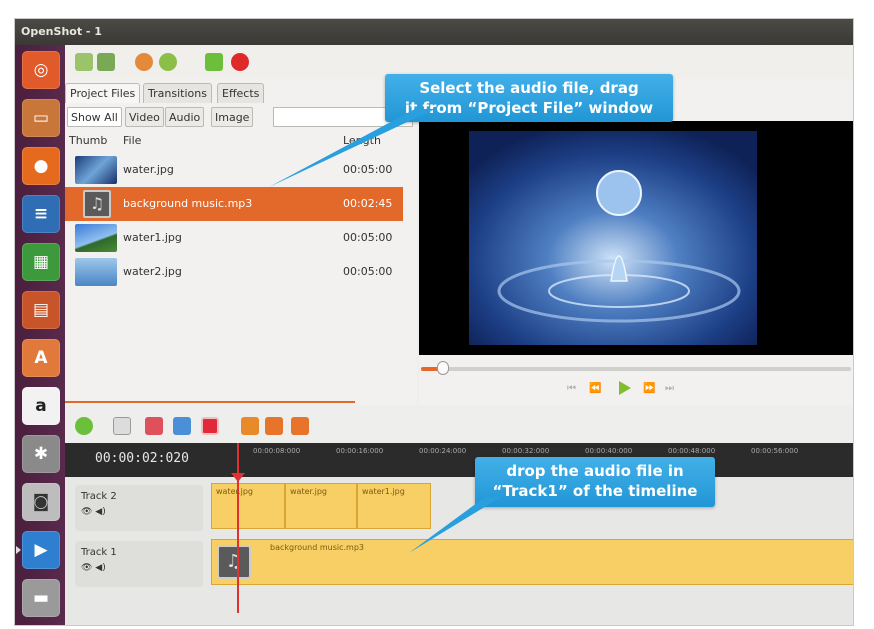 Image resolution: width=874 pixels, height=629 pixels. Describe the element at coordinates (625, 388) in the screenshot. I see `play-button` at that location.